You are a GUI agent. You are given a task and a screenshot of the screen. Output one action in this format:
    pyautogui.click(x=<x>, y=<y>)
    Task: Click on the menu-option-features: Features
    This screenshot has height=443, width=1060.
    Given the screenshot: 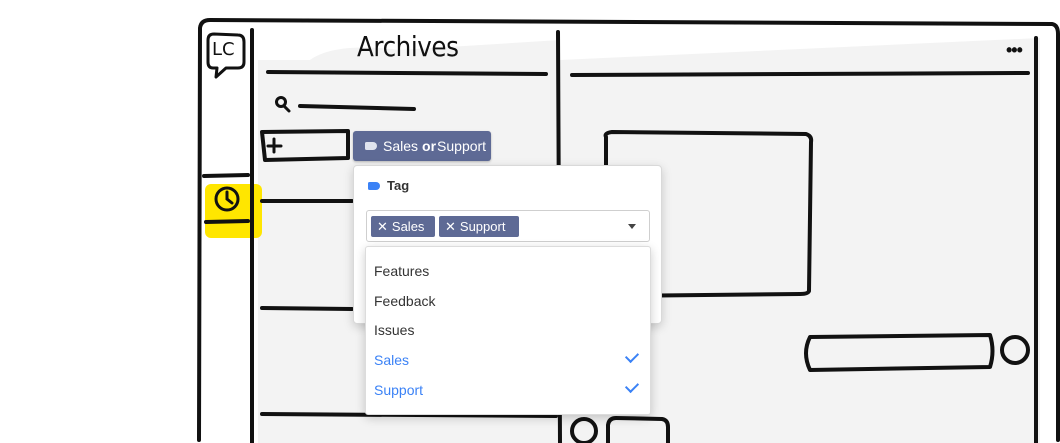 What is the action you would take?
    pyautogui.click(x=508, y=271)
    